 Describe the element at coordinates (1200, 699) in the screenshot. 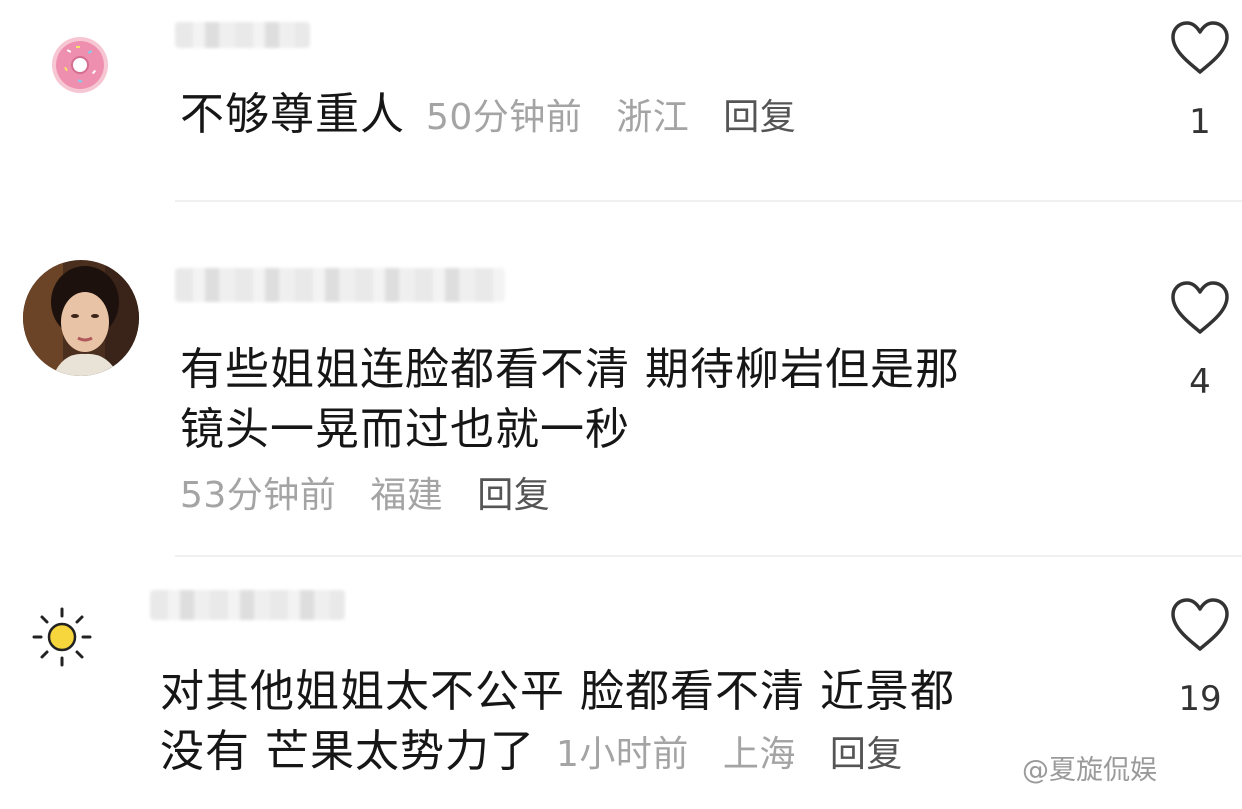

I see `like-count: 19` at that location.